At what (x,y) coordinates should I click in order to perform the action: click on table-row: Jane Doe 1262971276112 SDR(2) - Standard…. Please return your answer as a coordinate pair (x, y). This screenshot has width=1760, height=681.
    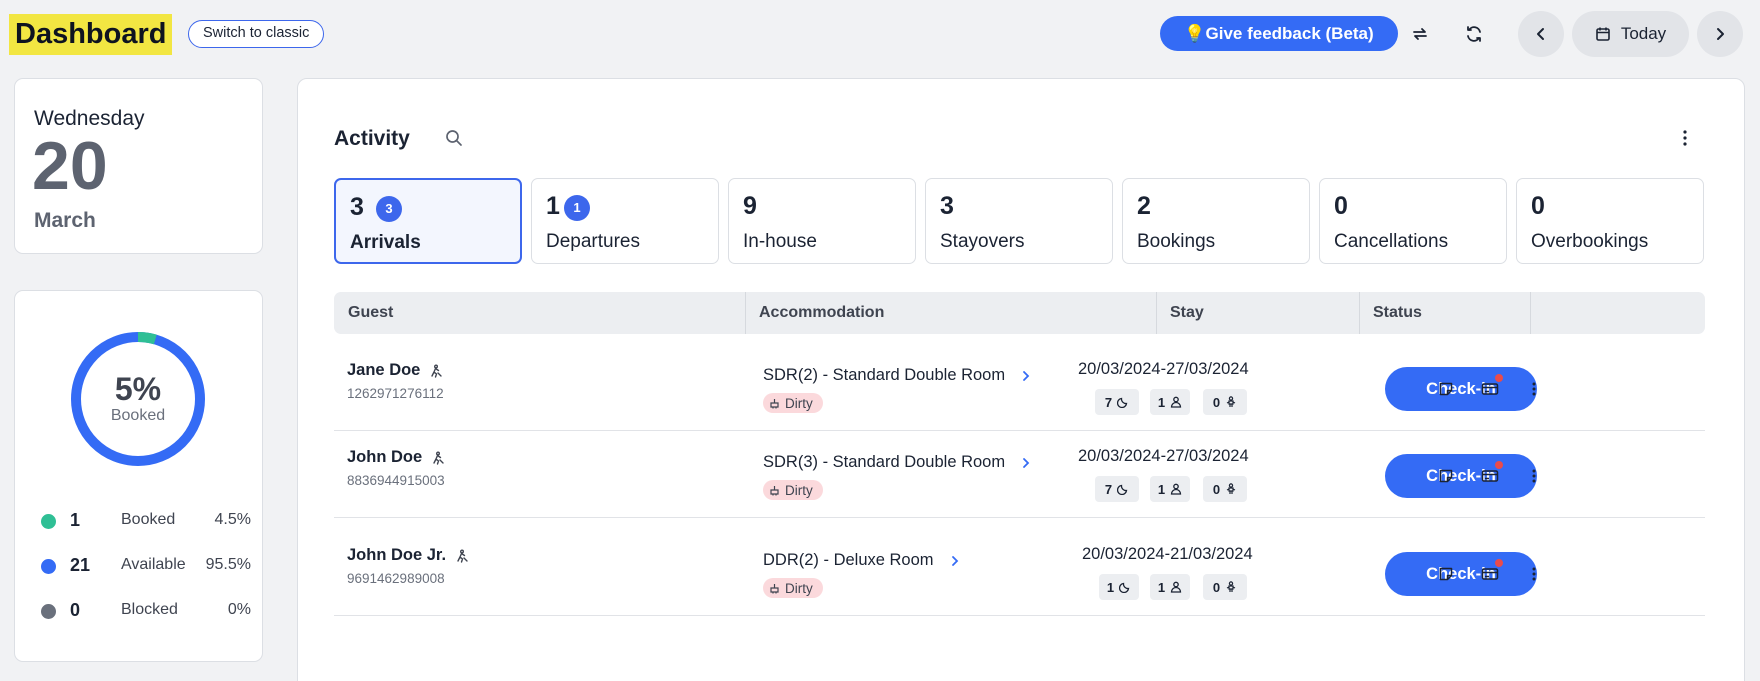
    Looking at the image, I should click on (1019, 382).